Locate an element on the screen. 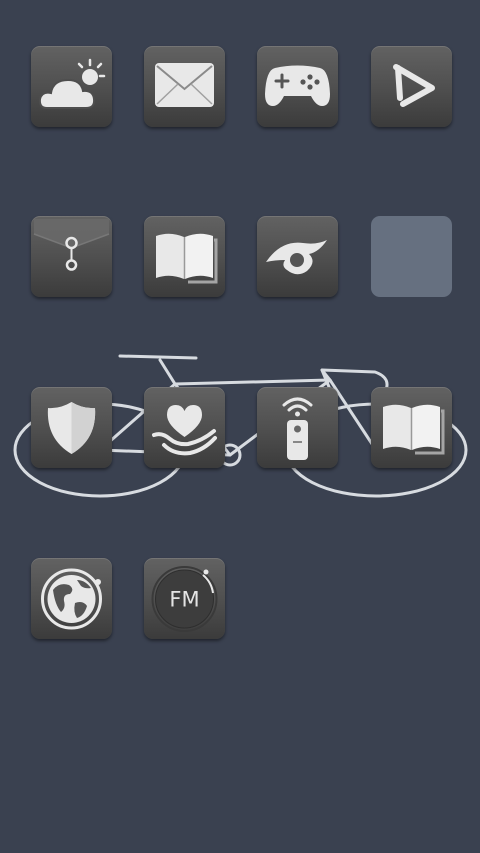  health-app-icon is located at coordinates (184, 427).